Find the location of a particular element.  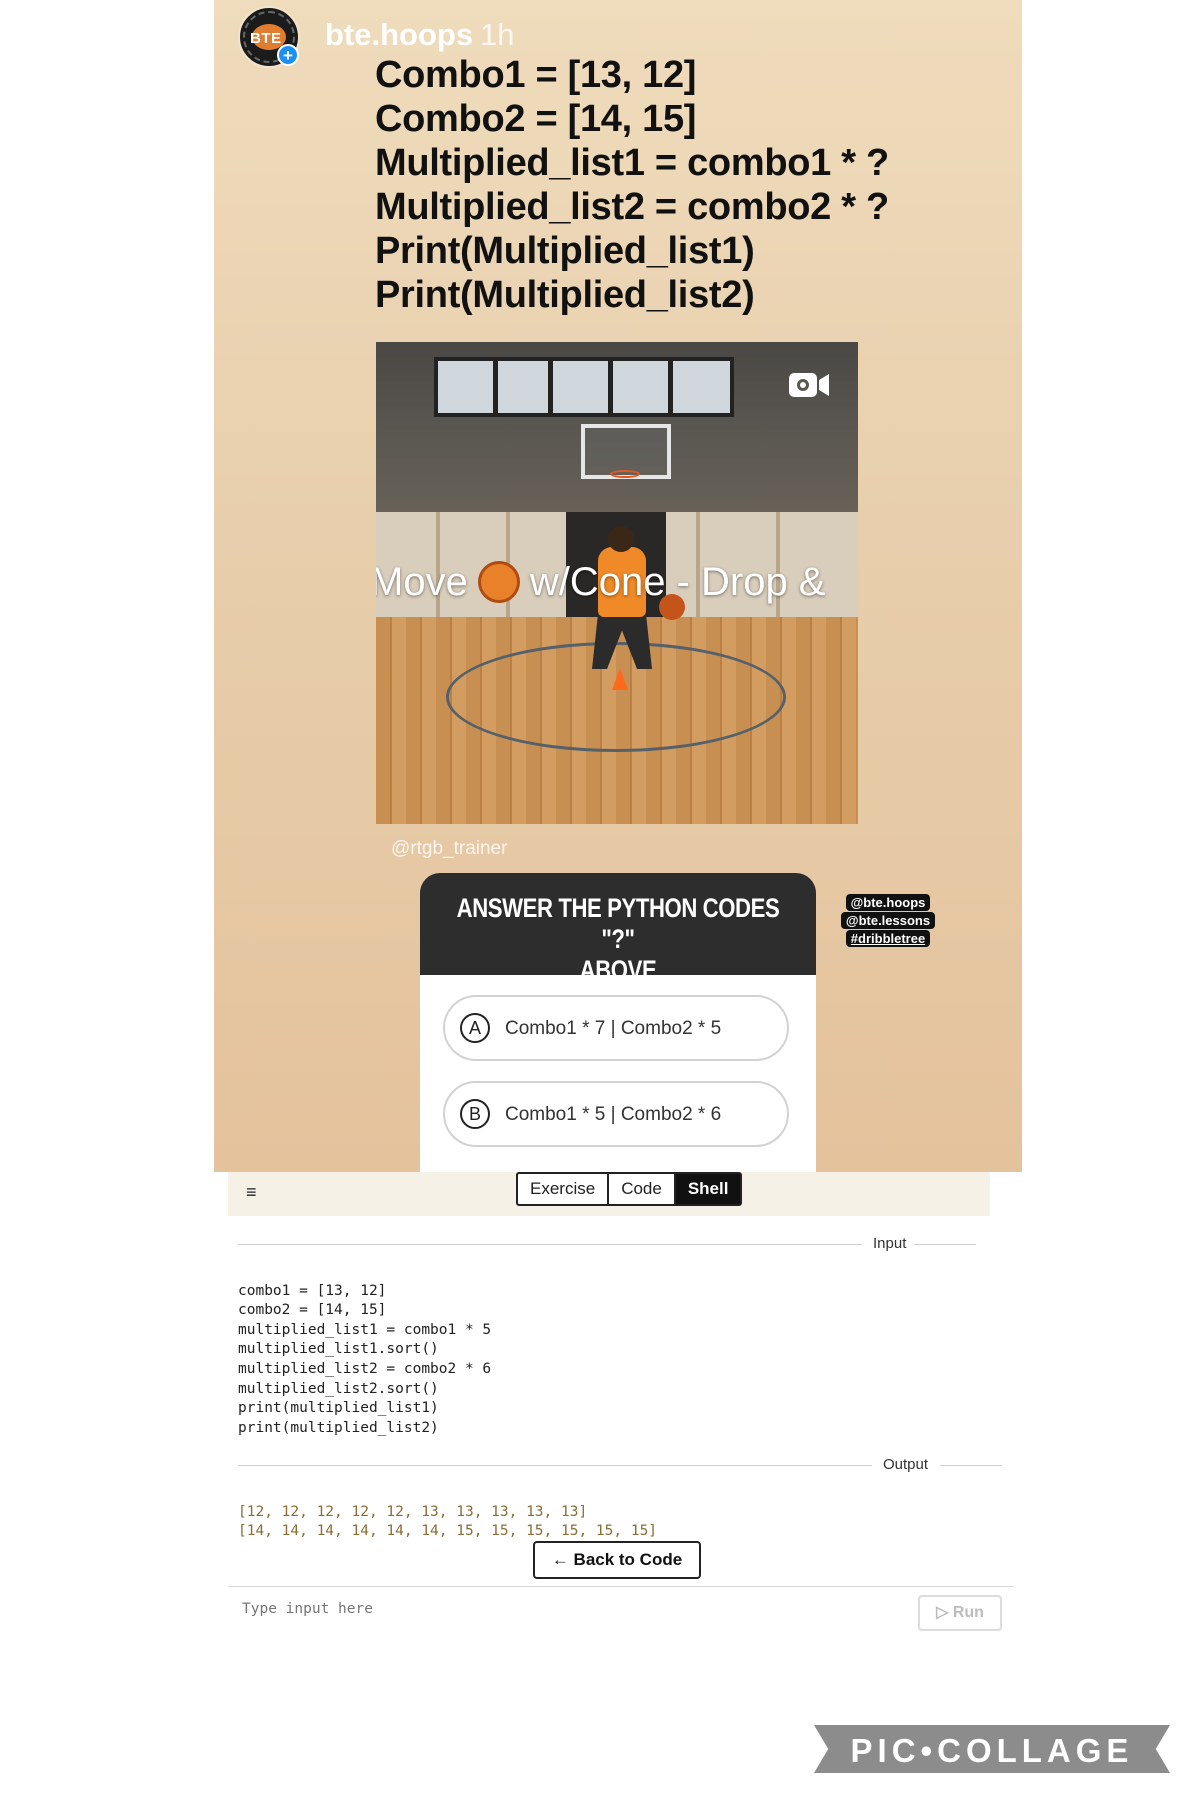

watermark-text: PIC•COLLAGE is located at coordinates (992, 1750).